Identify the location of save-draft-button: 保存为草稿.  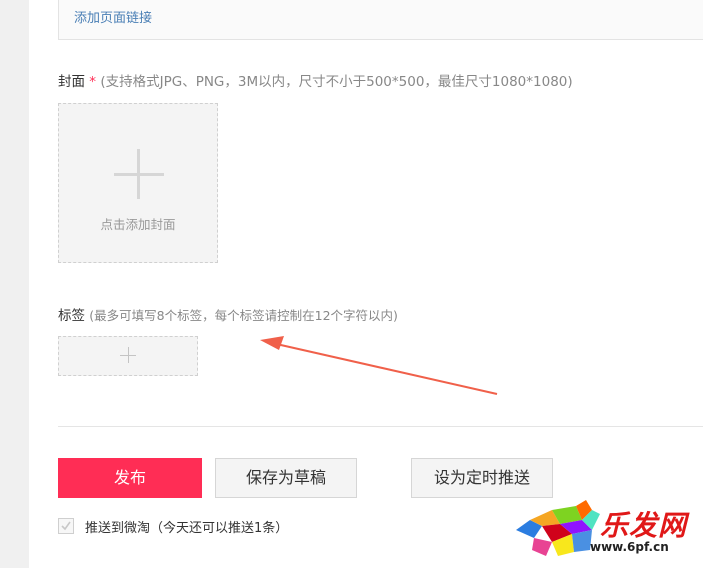
(286, 478).